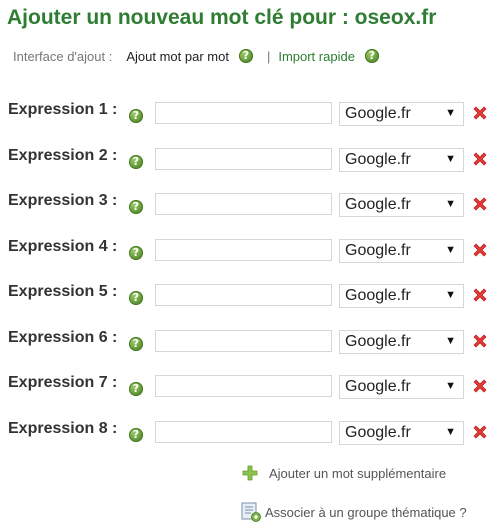 The height and width of the screenshot is (527, 500). What do you see at coordinates (316, 56) in the screenshot?
I see `quick-import-link: Import rapide` at bounding box center [316, 56].